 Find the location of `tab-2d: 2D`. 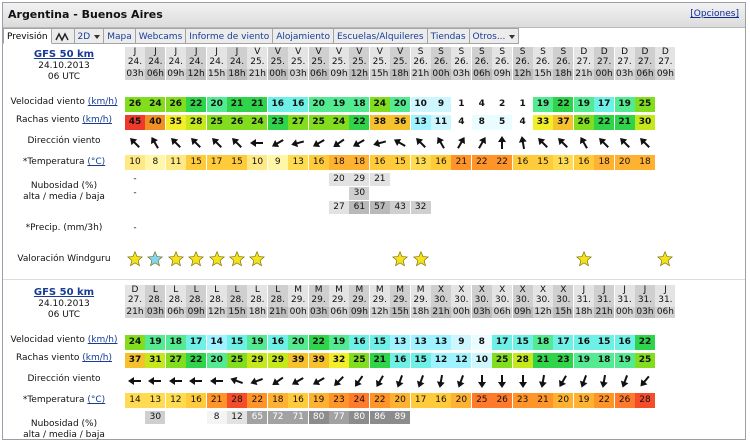

tab-2d: 2D is located at coordinates (89, 36).